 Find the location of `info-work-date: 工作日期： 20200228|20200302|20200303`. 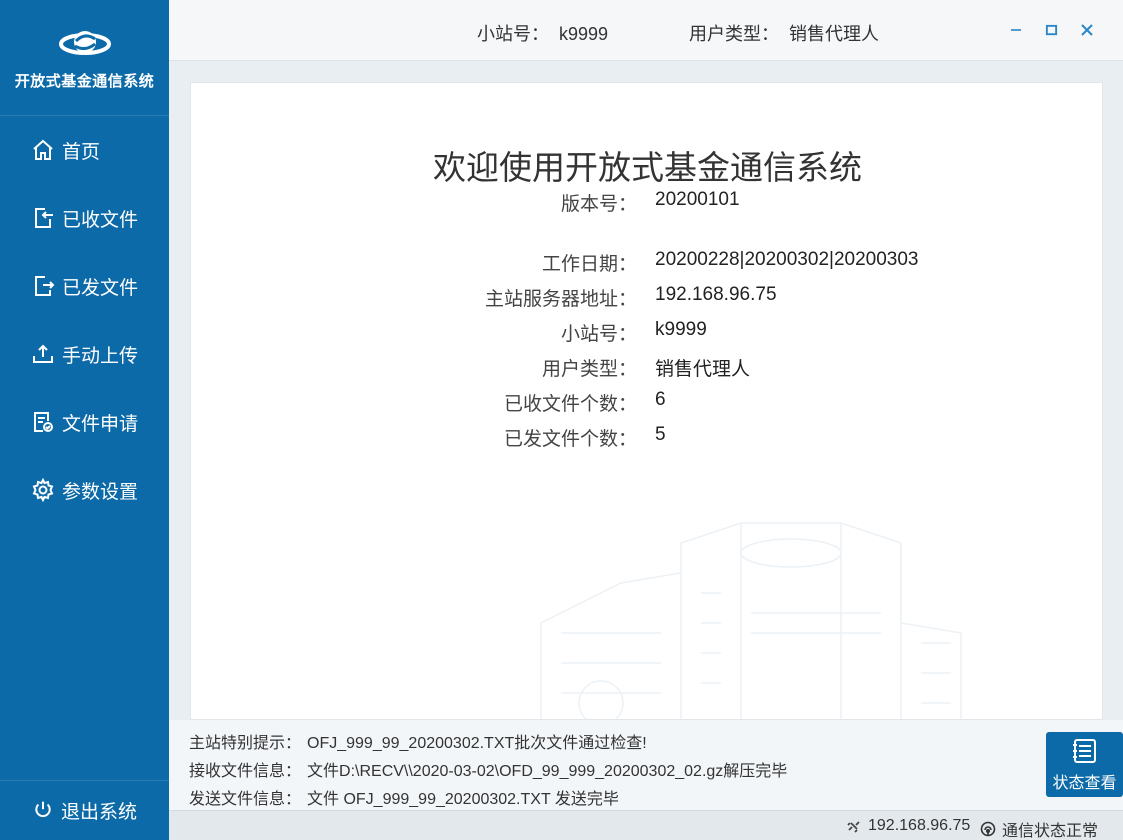

info-work-date: 工作日期： 20200228|20200302|20200303 is located at coordinates (646, 262).